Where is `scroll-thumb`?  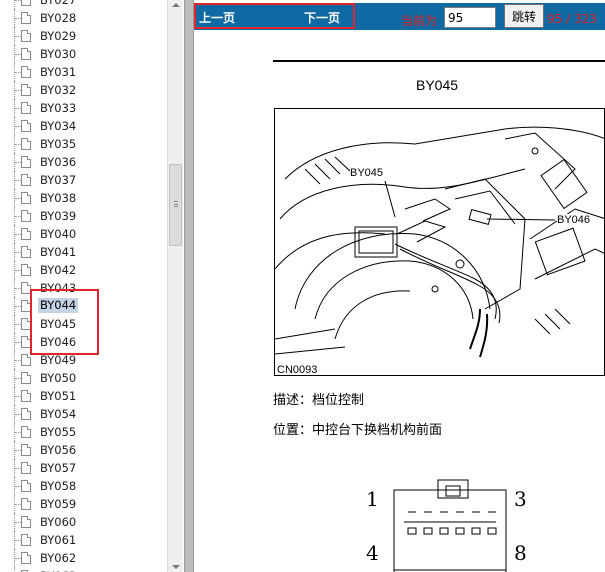
scroll-thumb is located at coordinates (175, 205).